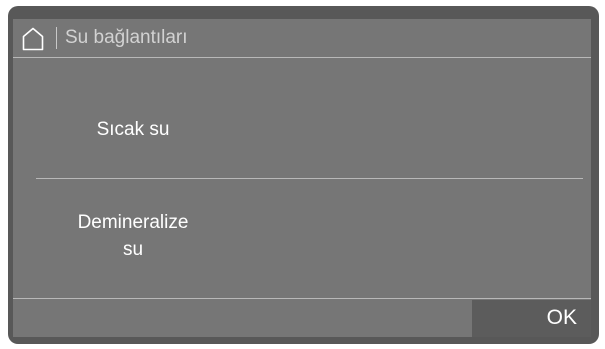 This screenshot has height=349, width=605. Describe the element at coordinates (561, 317) in the screenshot. I see `ok-button-label: OK` at that location.